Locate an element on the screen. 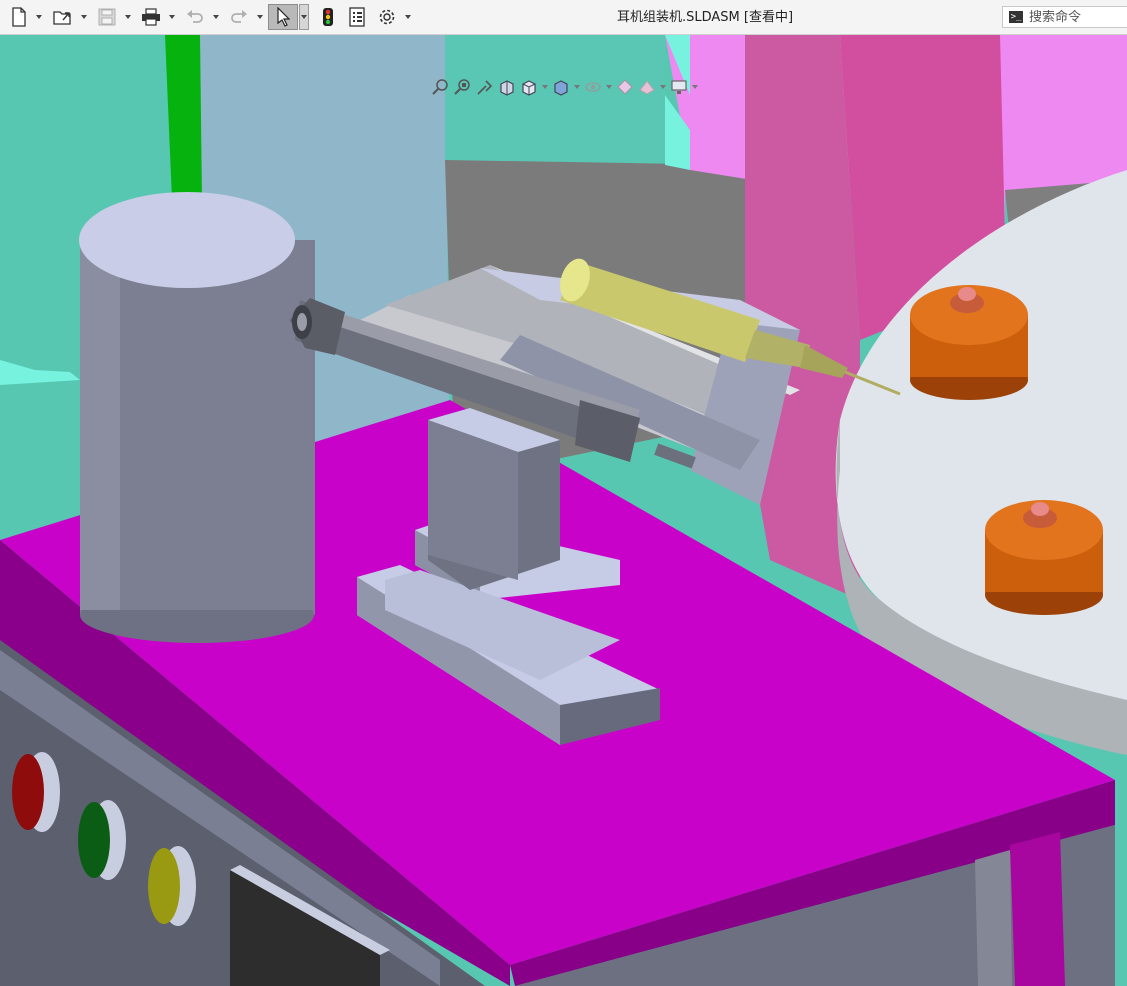 The image size is (1127, 986). hide-show-items-button is located at coordinates (593, 87).